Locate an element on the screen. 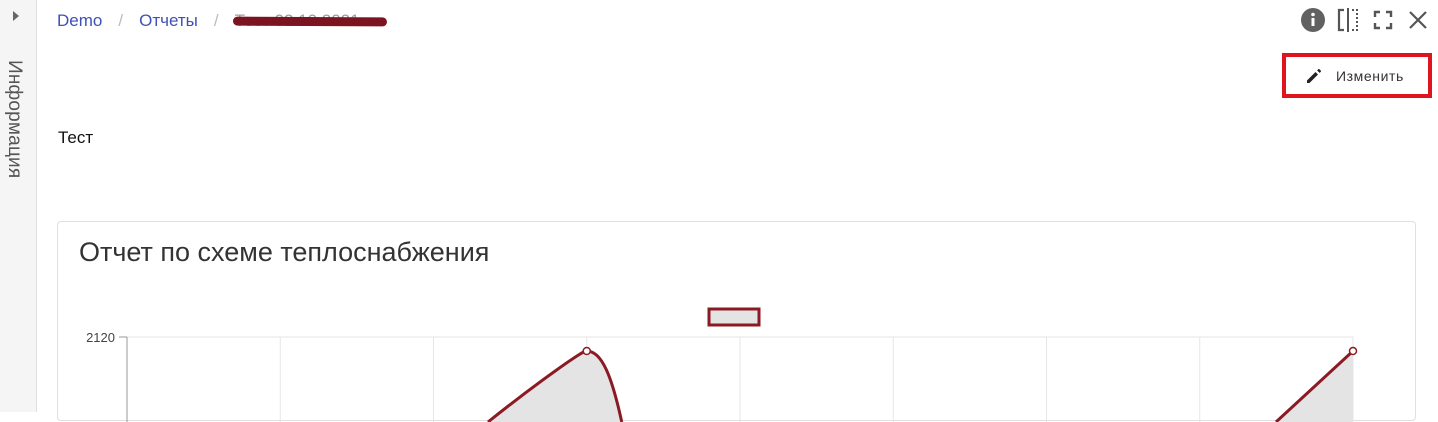 This screenshot has width=1438, height=422. fullscreen-icon is located at coordinates (1383, 20).